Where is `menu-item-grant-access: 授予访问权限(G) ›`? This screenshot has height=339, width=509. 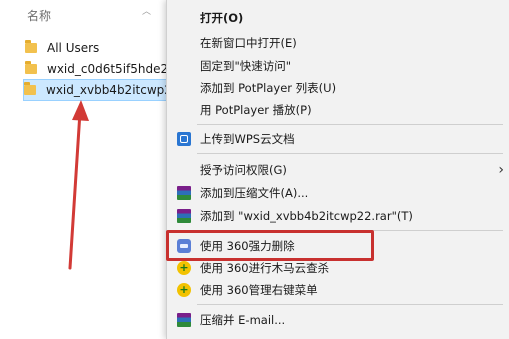
menu-item-grant-access: 授予访问权限(G) › is located at coordinates (338, 169).